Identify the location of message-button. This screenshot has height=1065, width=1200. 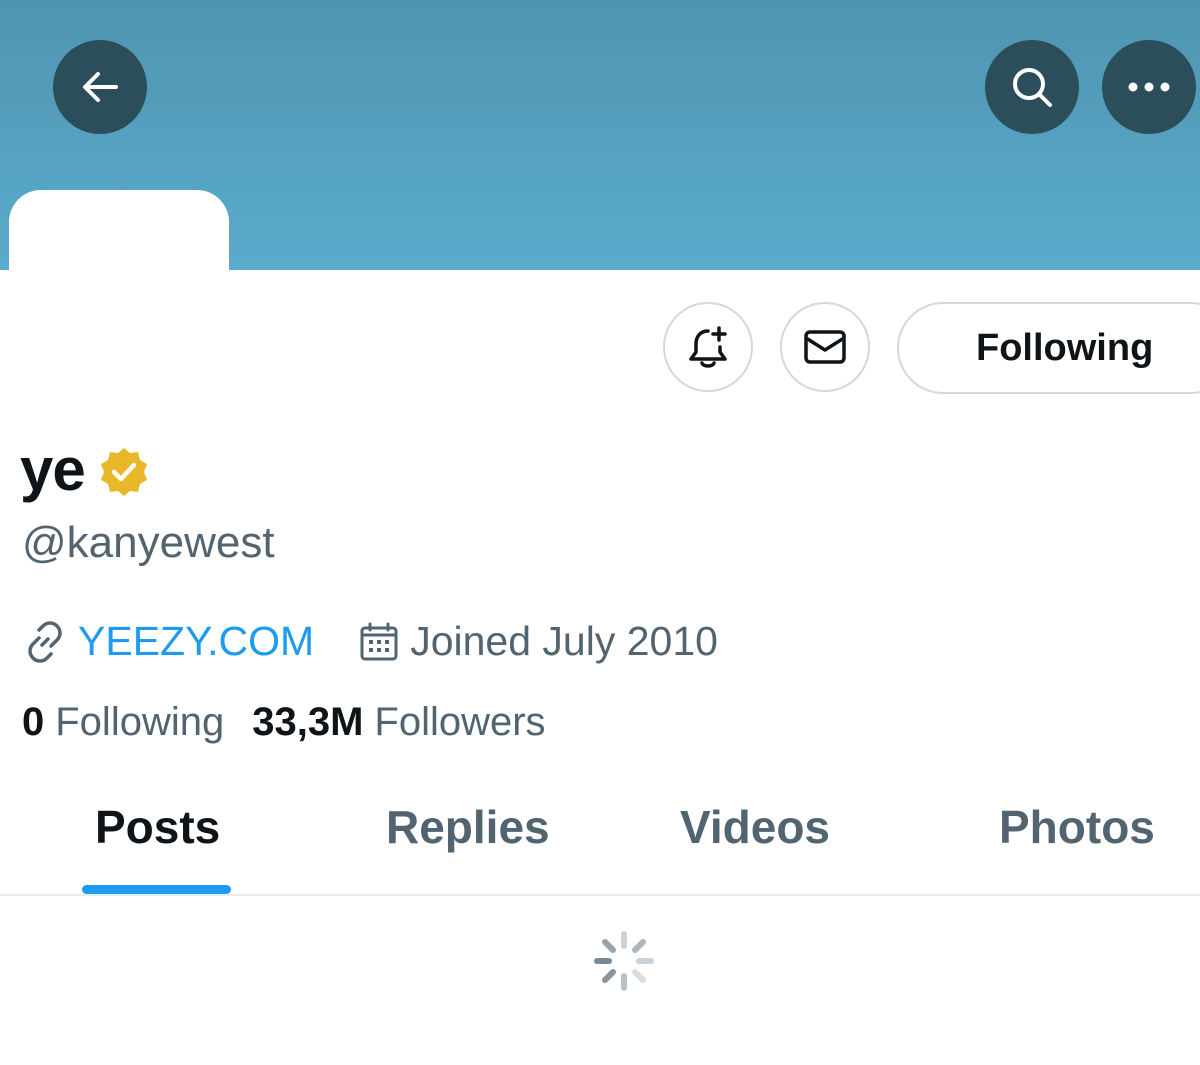
(825, 347).